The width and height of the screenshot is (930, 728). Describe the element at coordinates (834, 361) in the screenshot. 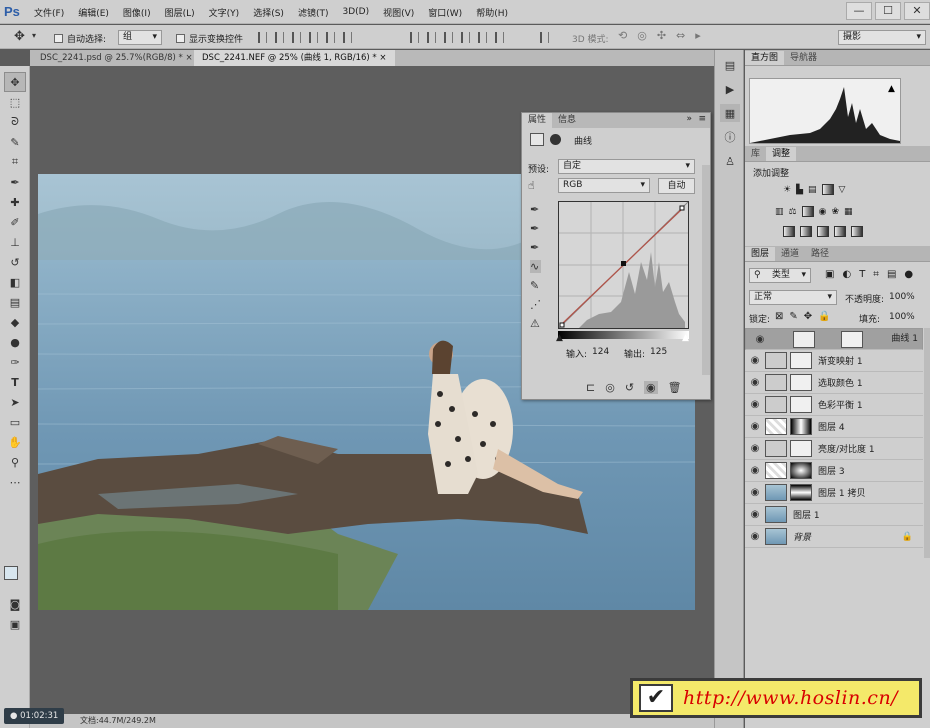

I see `layer-row: ◉ 渐变映射 1` at that location.